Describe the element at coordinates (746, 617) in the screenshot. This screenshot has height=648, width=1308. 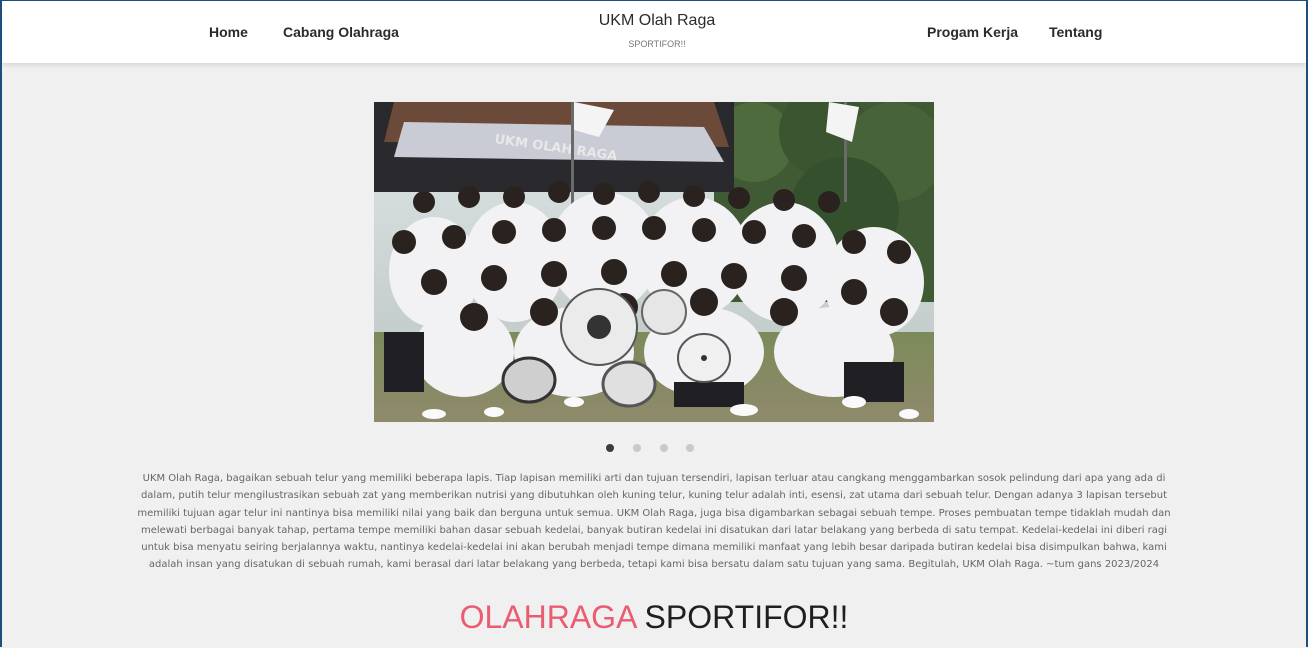
I see `headline-rest: SPORTIFOR!!` at that location.